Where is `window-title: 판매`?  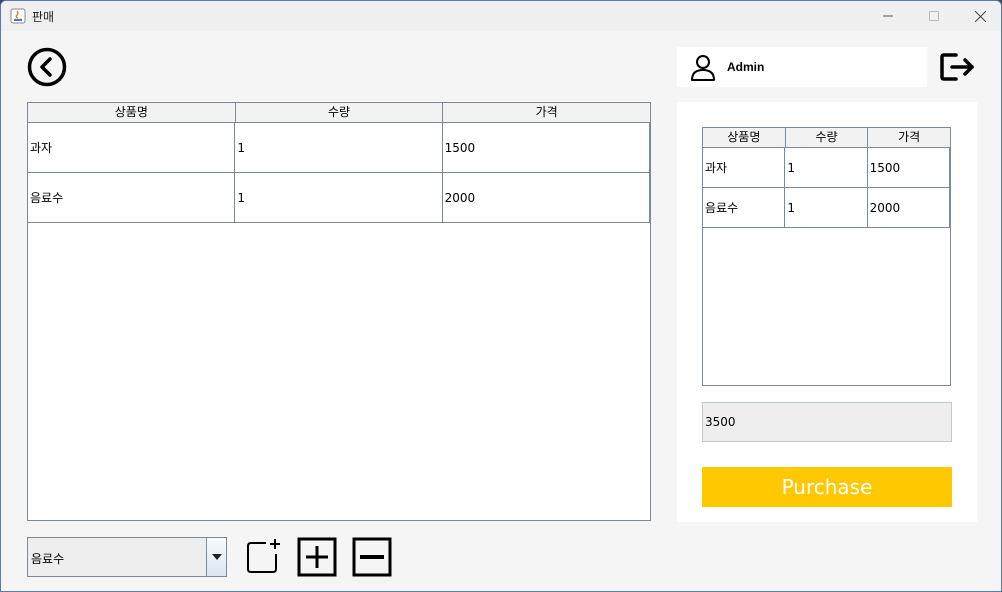
window-title: 판매 is located at coordinates (43, 17).